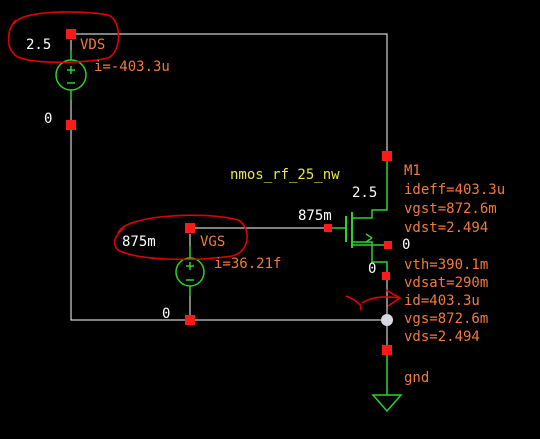 Image resolution: width=540 pixels, height=439 pixels. I want to click on source-junction-dot, so click(387, 320).